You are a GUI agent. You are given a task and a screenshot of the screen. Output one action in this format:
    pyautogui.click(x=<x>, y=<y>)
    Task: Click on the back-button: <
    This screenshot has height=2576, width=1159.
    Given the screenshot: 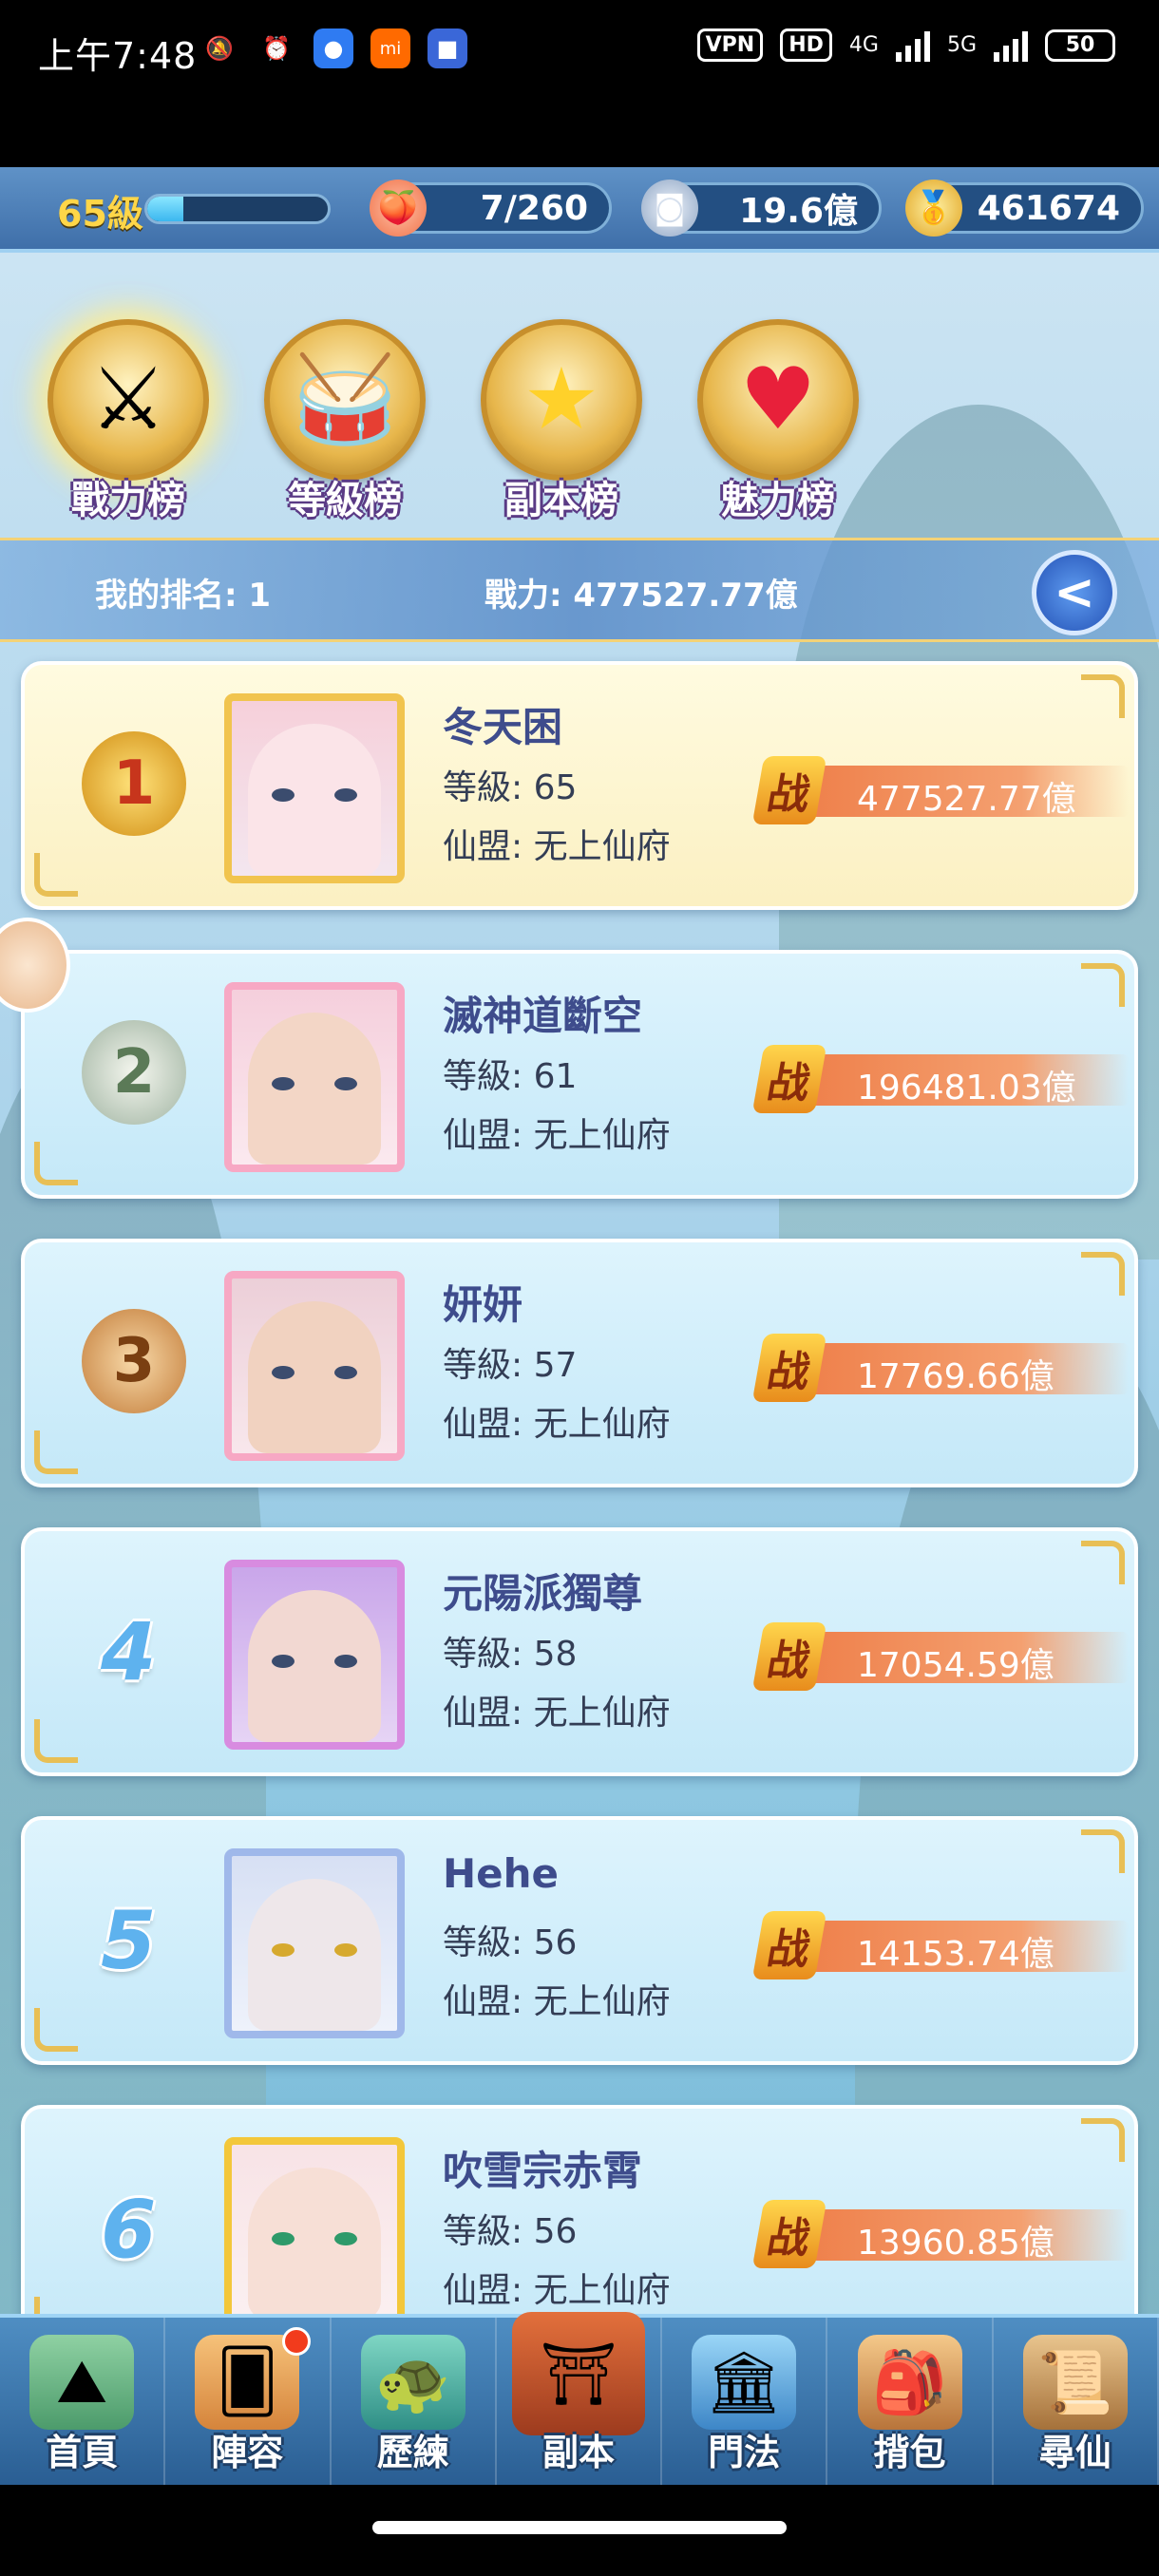 What is the action you would take?
    pyautogui.click(x=1074, y=592)
    